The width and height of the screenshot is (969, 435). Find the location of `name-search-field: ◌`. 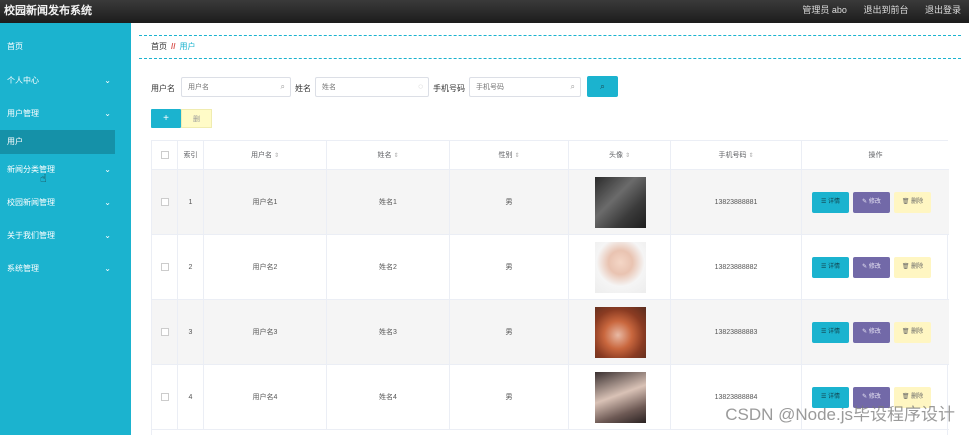

name-search-field: ◌ is located at coordinates (372, 87).